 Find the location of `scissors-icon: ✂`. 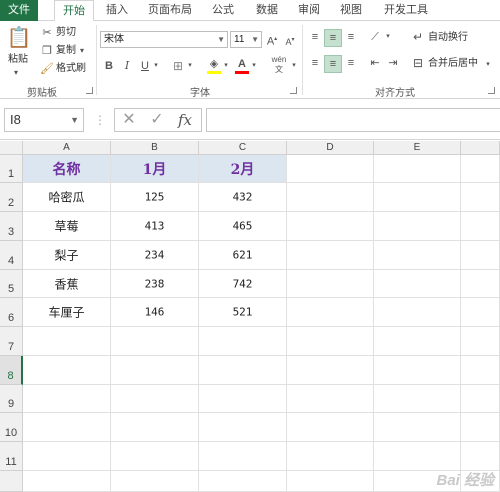

scissors-icon: ✂ is located at coordinates (47, 33).